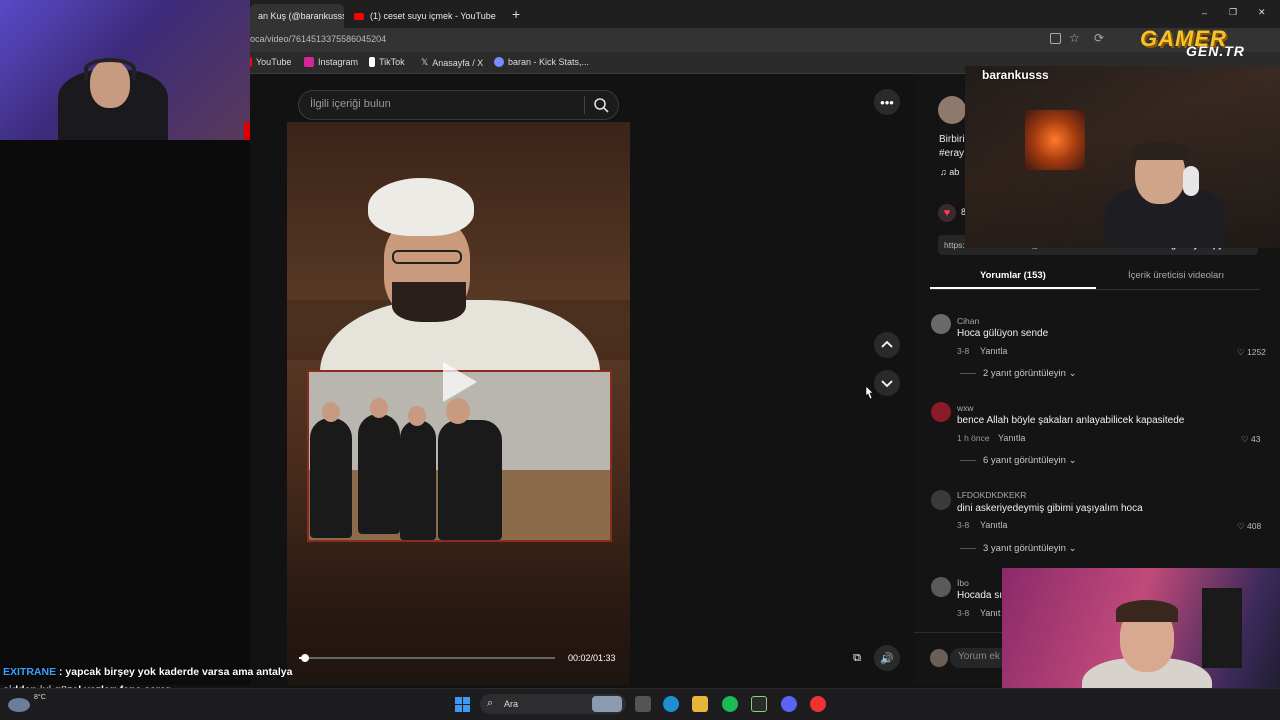 This screenshot has height=720, width=1280. I want to click on view-replies-button: 6 yanıt görüntüleyin ⌄, so click(1030, 460).